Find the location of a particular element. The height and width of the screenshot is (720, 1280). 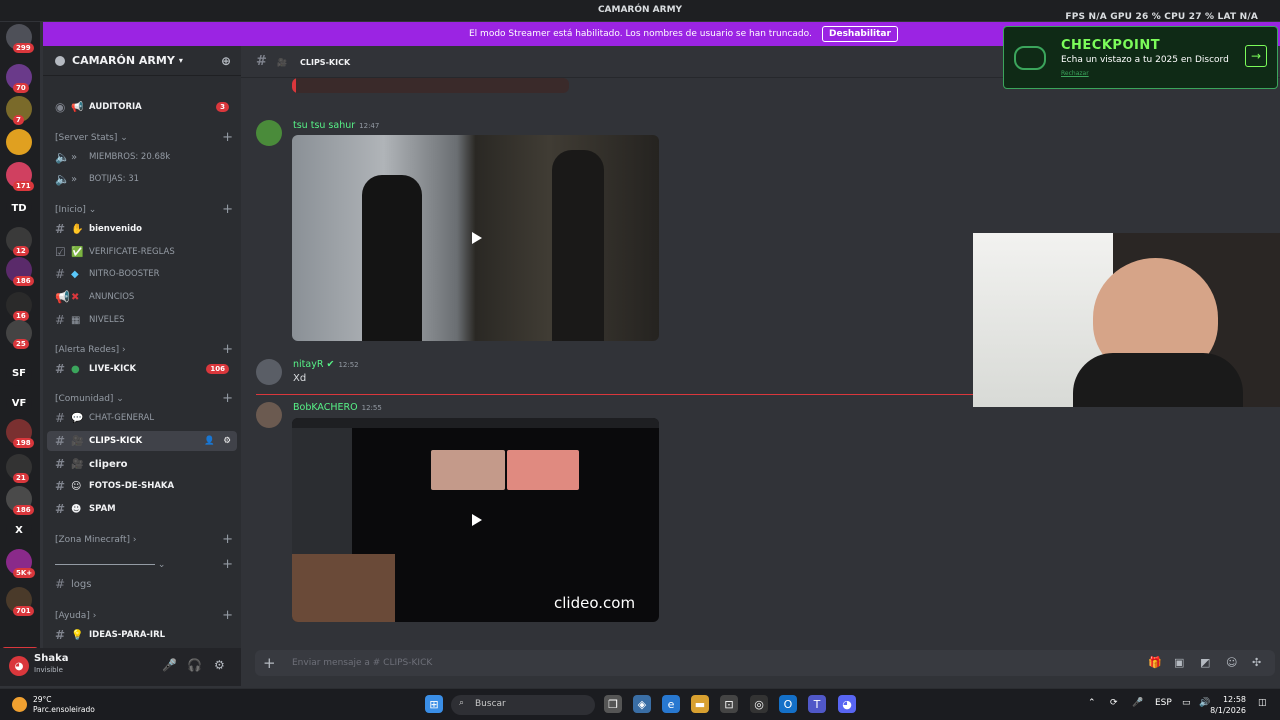

channel-anuncios: 📢 ✖ ANUNCIOS is located at coordinates (142, 297).